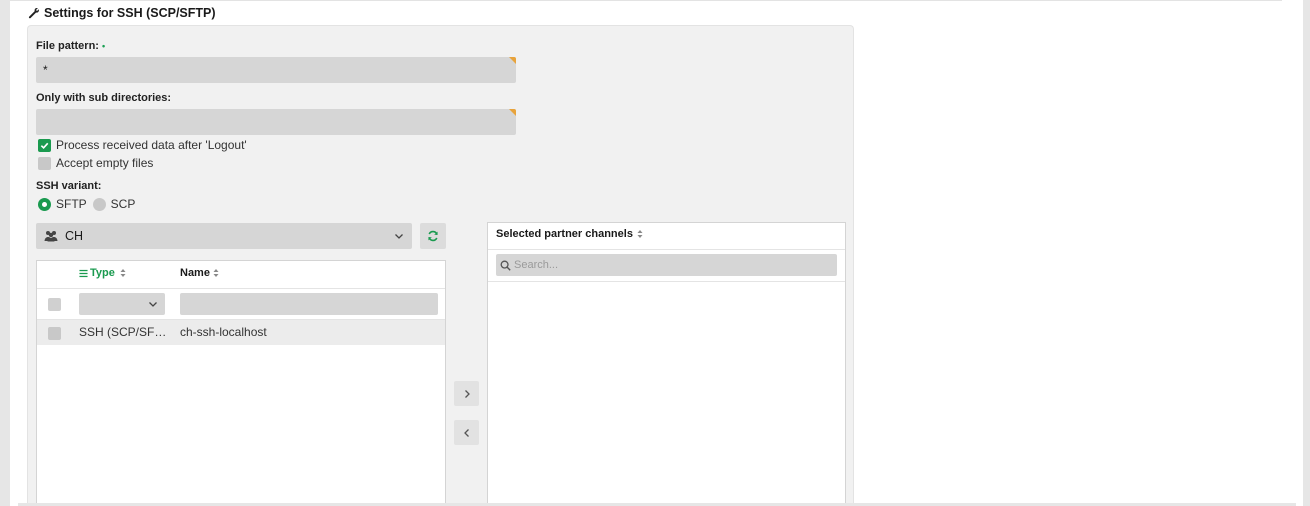  Describe the element at coordinates (130, 13) in the screenshot. I see `section-title-text: Settings for SSH (SCP/SFTP)` at that location.